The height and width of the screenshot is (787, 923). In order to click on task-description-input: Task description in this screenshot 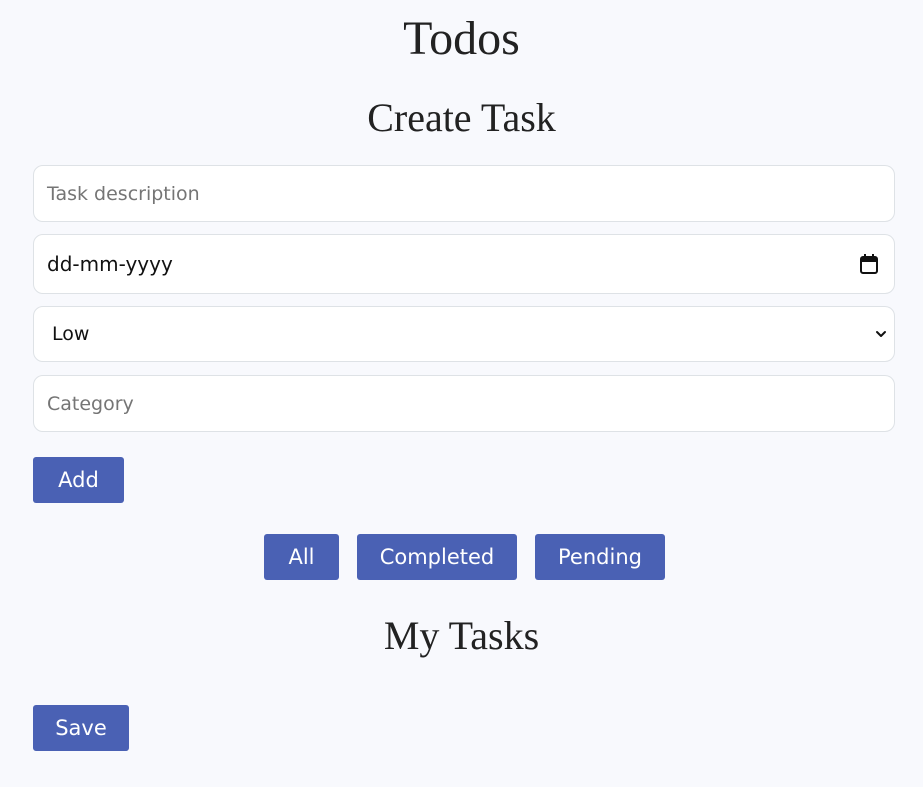, I will do `click(464, 193)`.